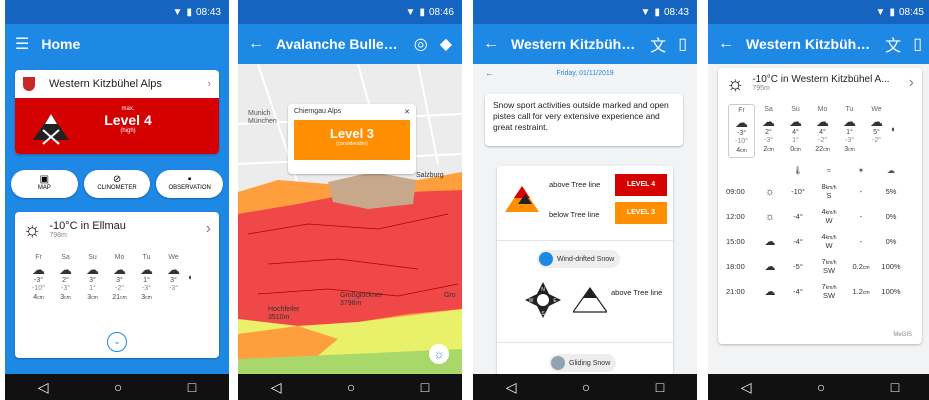  I want to click on weather-layer-icon: ☼, so click(439, 354).